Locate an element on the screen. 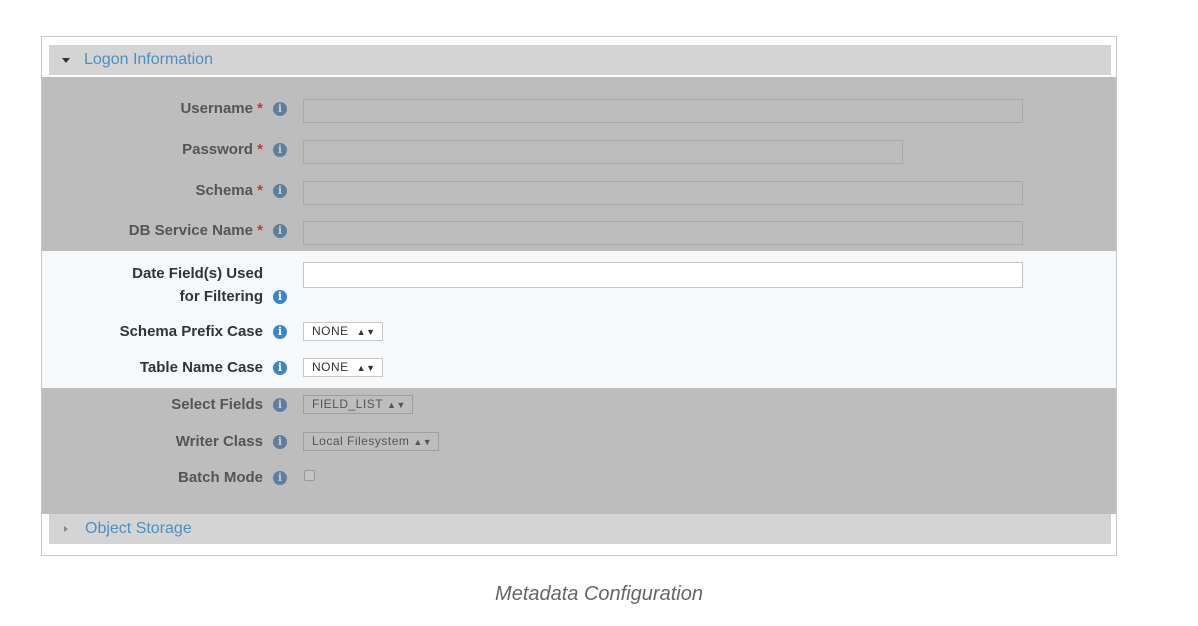 This screenshot has height=626, width=1198. writer-class-label: Writer Class is located at coordinates (219, 441).